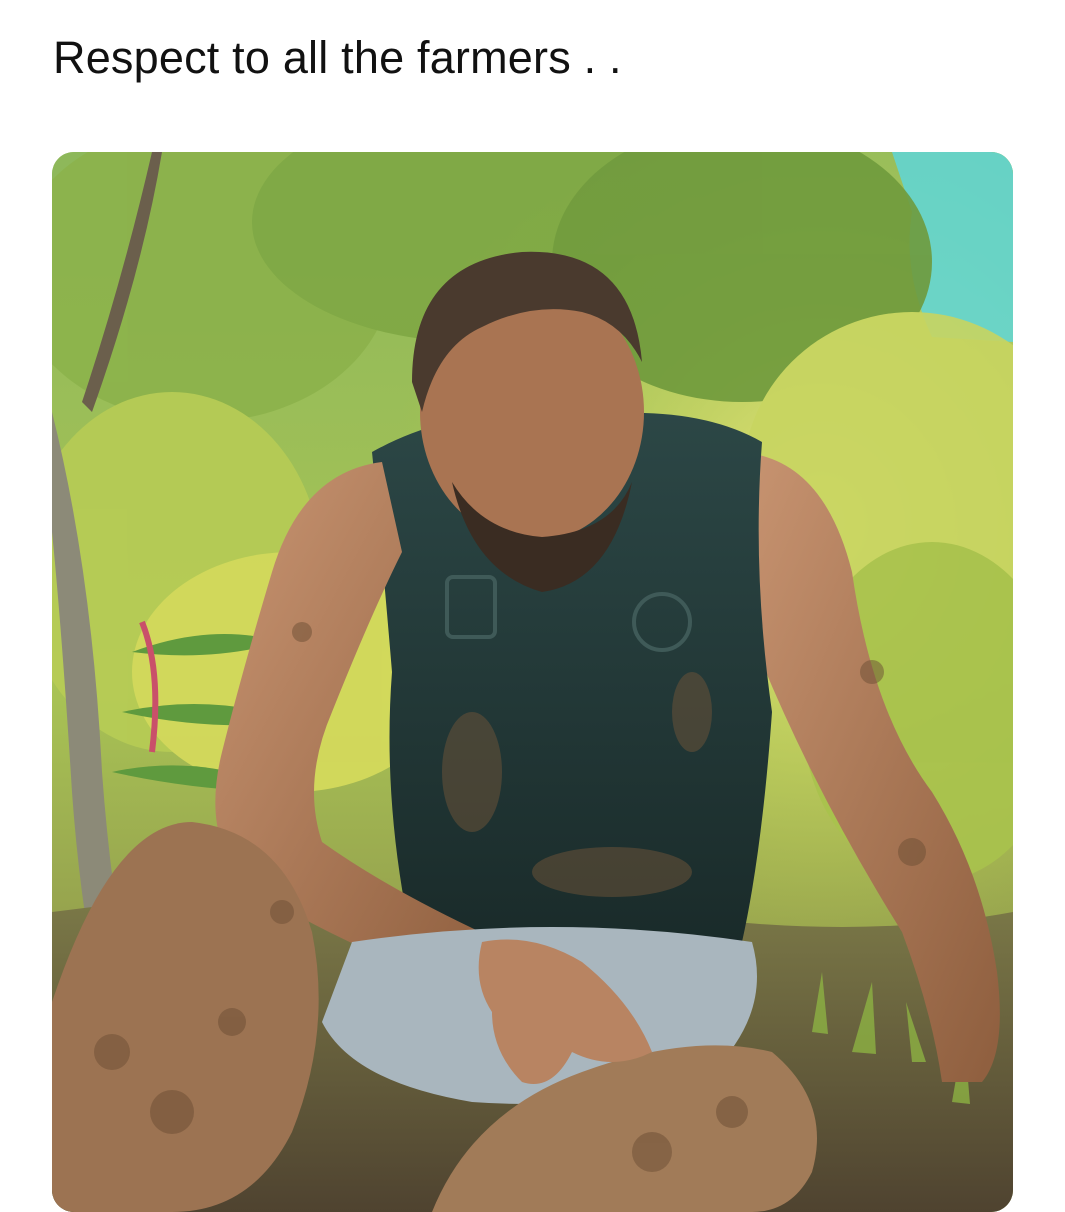  Describe the element at coordinates (337, 57) in the screenshot. I see `post-text: Respect to all the farmers . .` at that location.